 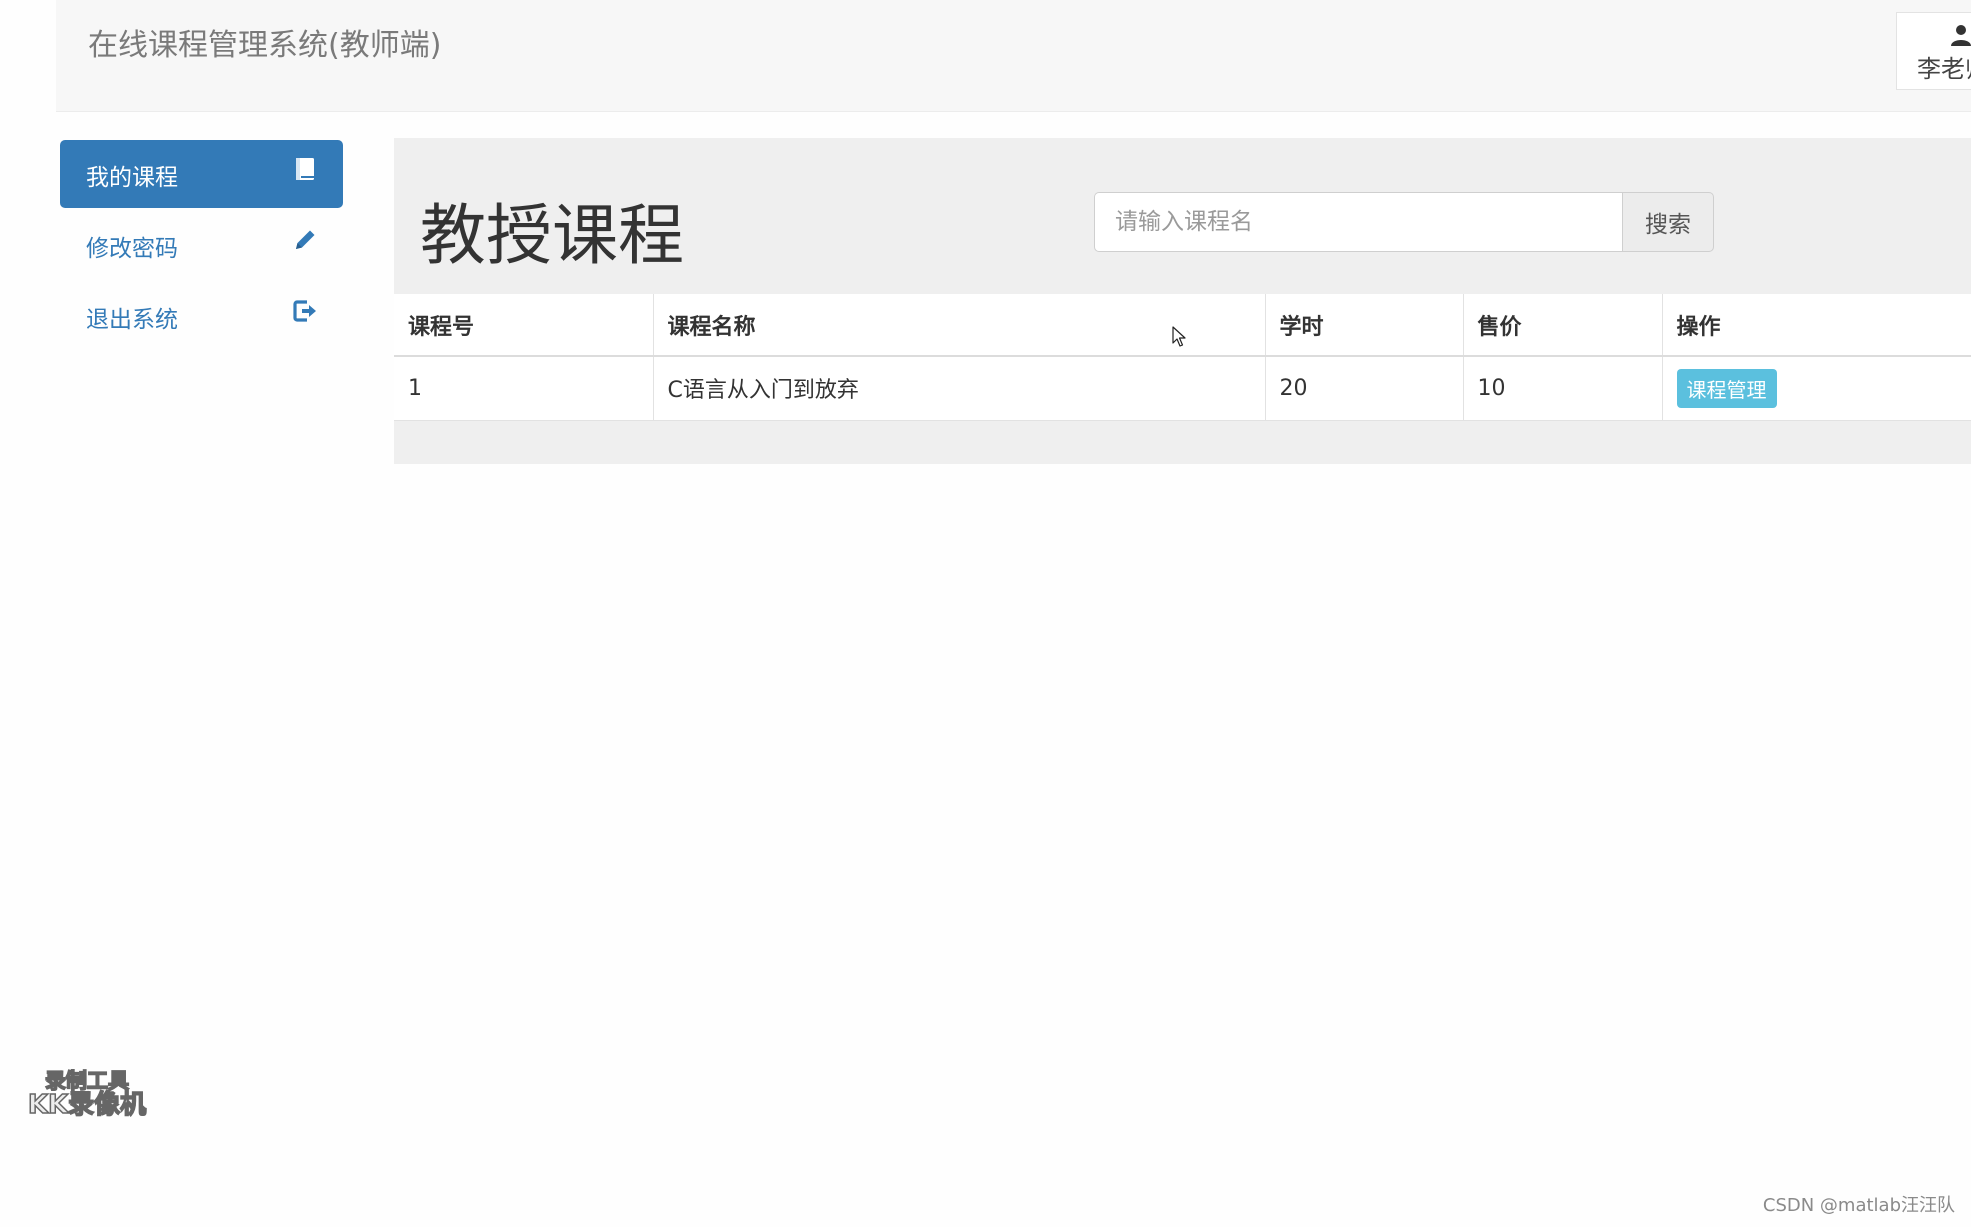 I want to click on course-table: 课程号 课程名称 学时 售价 操作 1 C语言从入门到放弃 20 10 课程管理, so click(x=1182, y=357).